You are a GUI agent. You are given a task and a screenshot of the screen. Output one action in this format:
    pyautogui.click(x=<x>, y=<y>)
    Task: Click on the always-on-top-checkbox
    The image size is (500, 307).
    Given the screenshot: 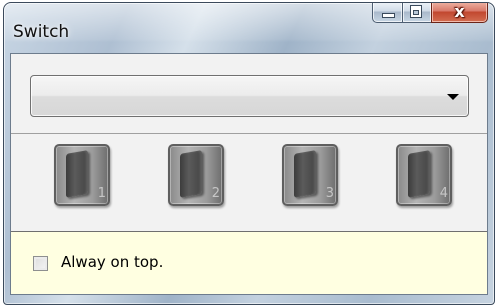 What is the action you would take?
    pyautogui.click(x=40, y=263)
    